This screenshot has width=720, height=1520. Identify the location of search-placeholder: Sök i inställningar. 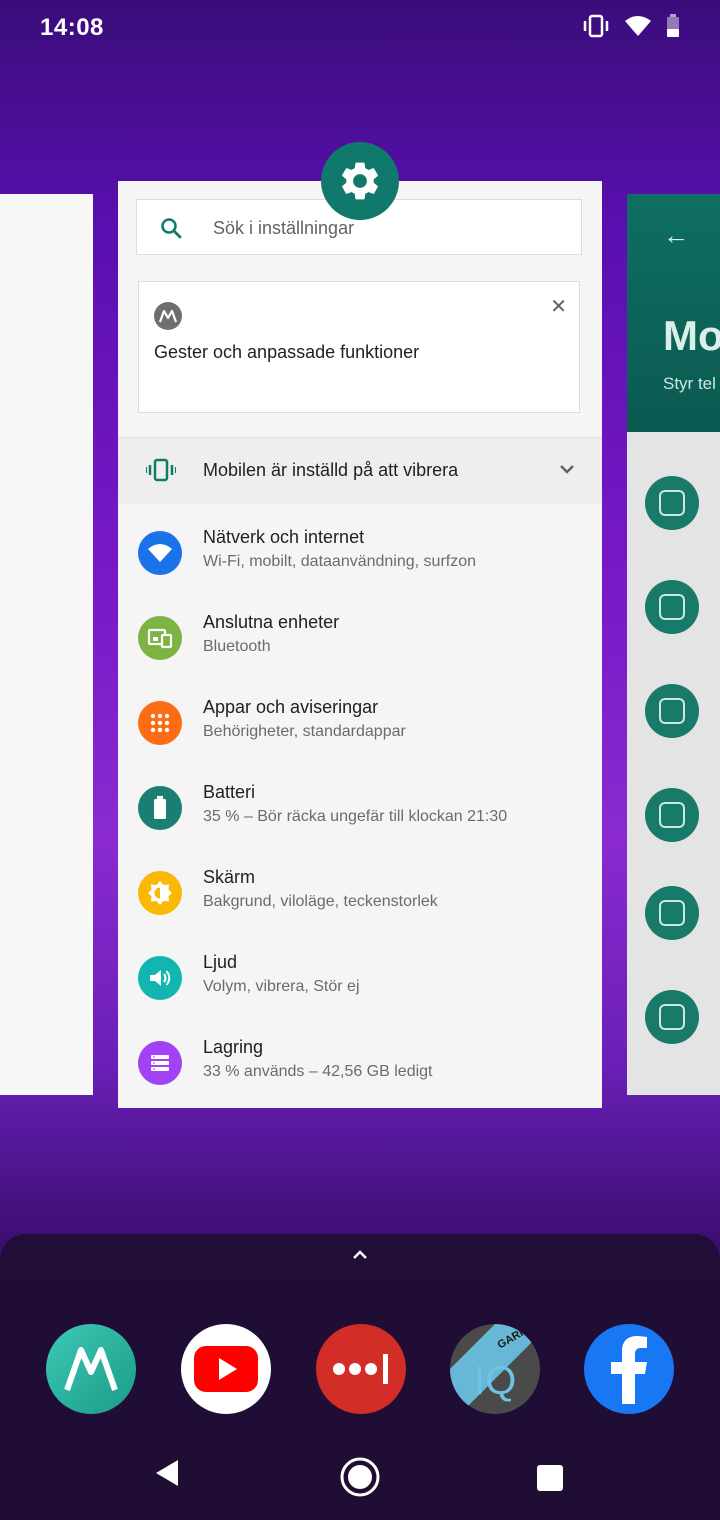
(284, 228).